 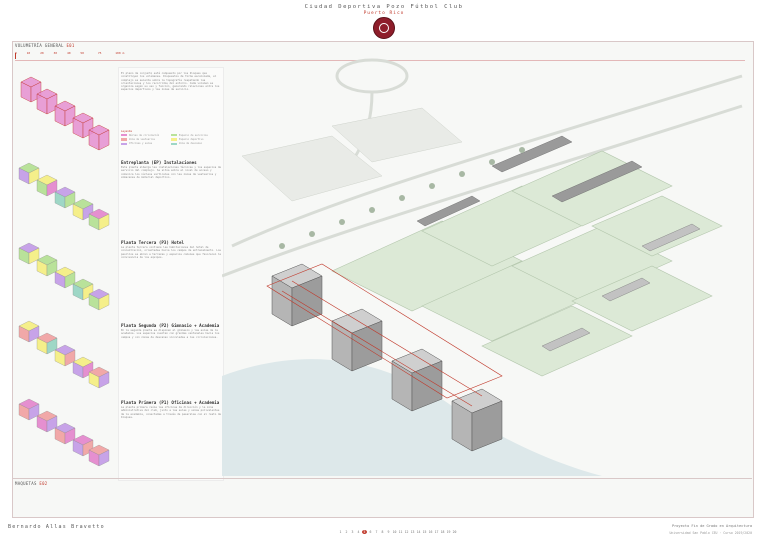 I want to click on page-link: 7, so click(x=376, y=532).